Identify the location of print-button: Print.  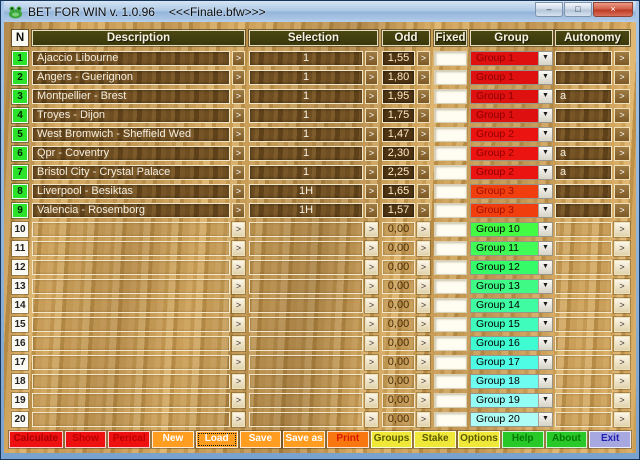
(347, 439).